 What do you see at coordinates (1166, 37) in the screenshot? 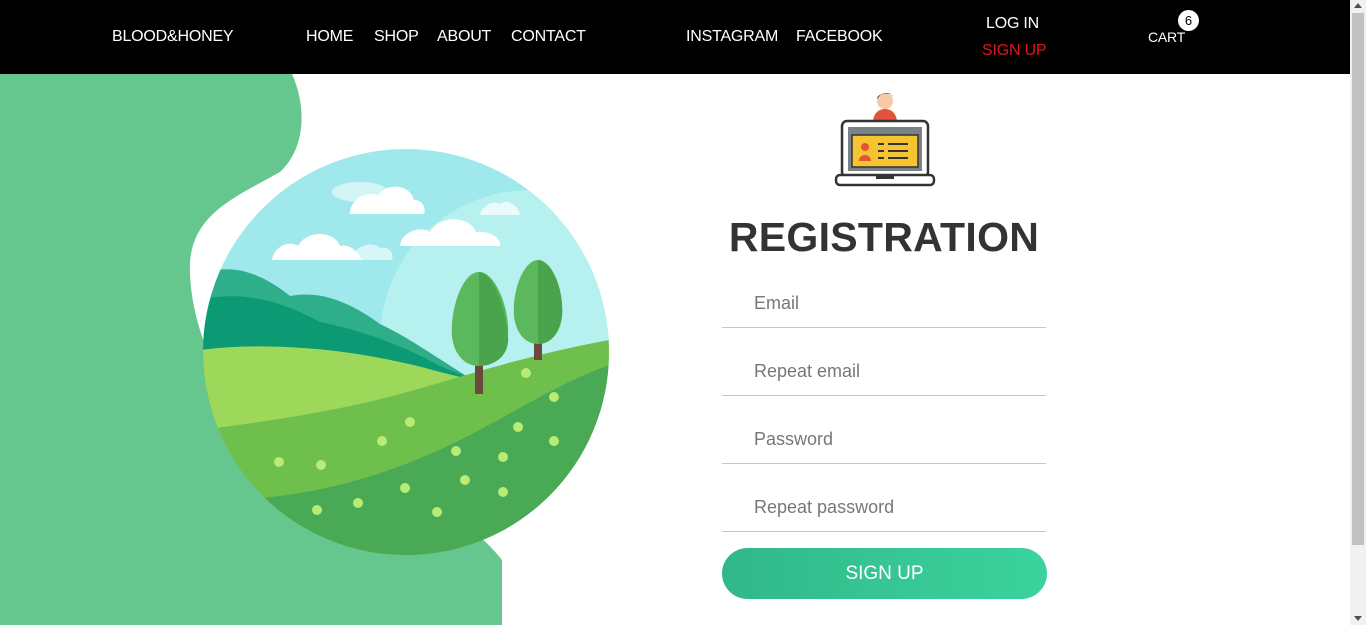
I see `cart-link: CART` at bounding box center [1166, 37].